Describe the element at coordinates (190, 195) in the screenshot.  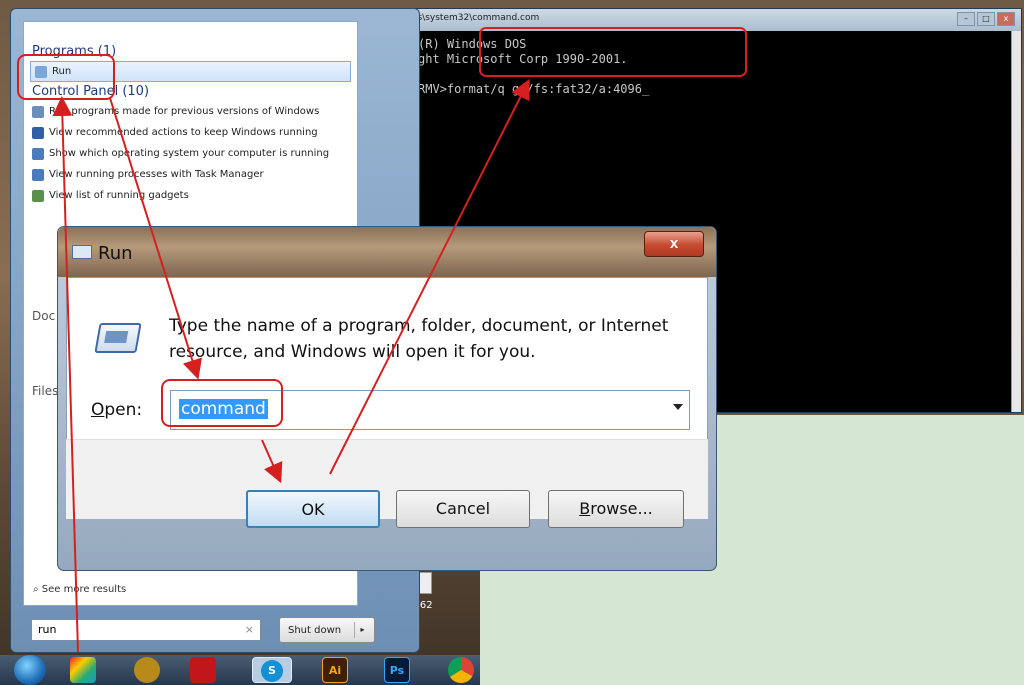
I see `control-panel-item: View list of running gadgets` at that location.